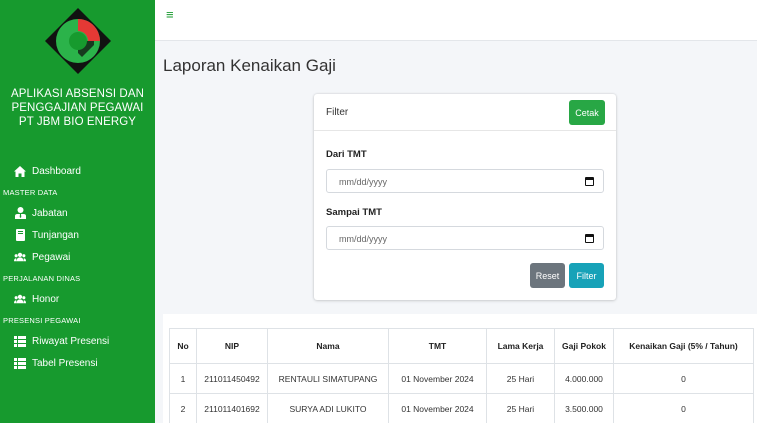 This screenshot has width=757, height=423. Describe the element at coordinates (183, 346) in the screenshot. I see `col-header-no: No` at that location.